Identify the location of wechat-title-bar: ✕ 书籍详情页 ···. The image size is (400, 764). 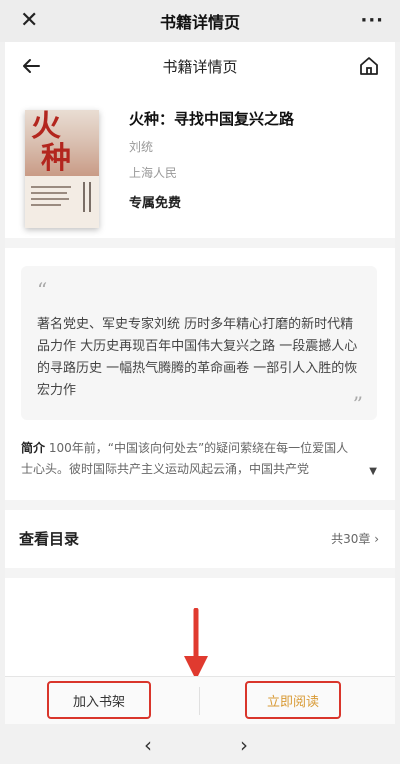
(200, 21).